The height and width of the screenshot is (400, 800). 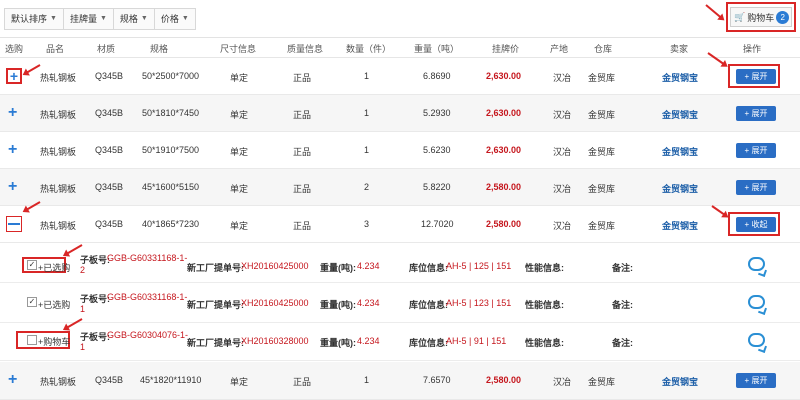 What do you see at coordinates (55, 49) in the screenshot?
I see `col-name: 品名` at bounding box center [55, 49].